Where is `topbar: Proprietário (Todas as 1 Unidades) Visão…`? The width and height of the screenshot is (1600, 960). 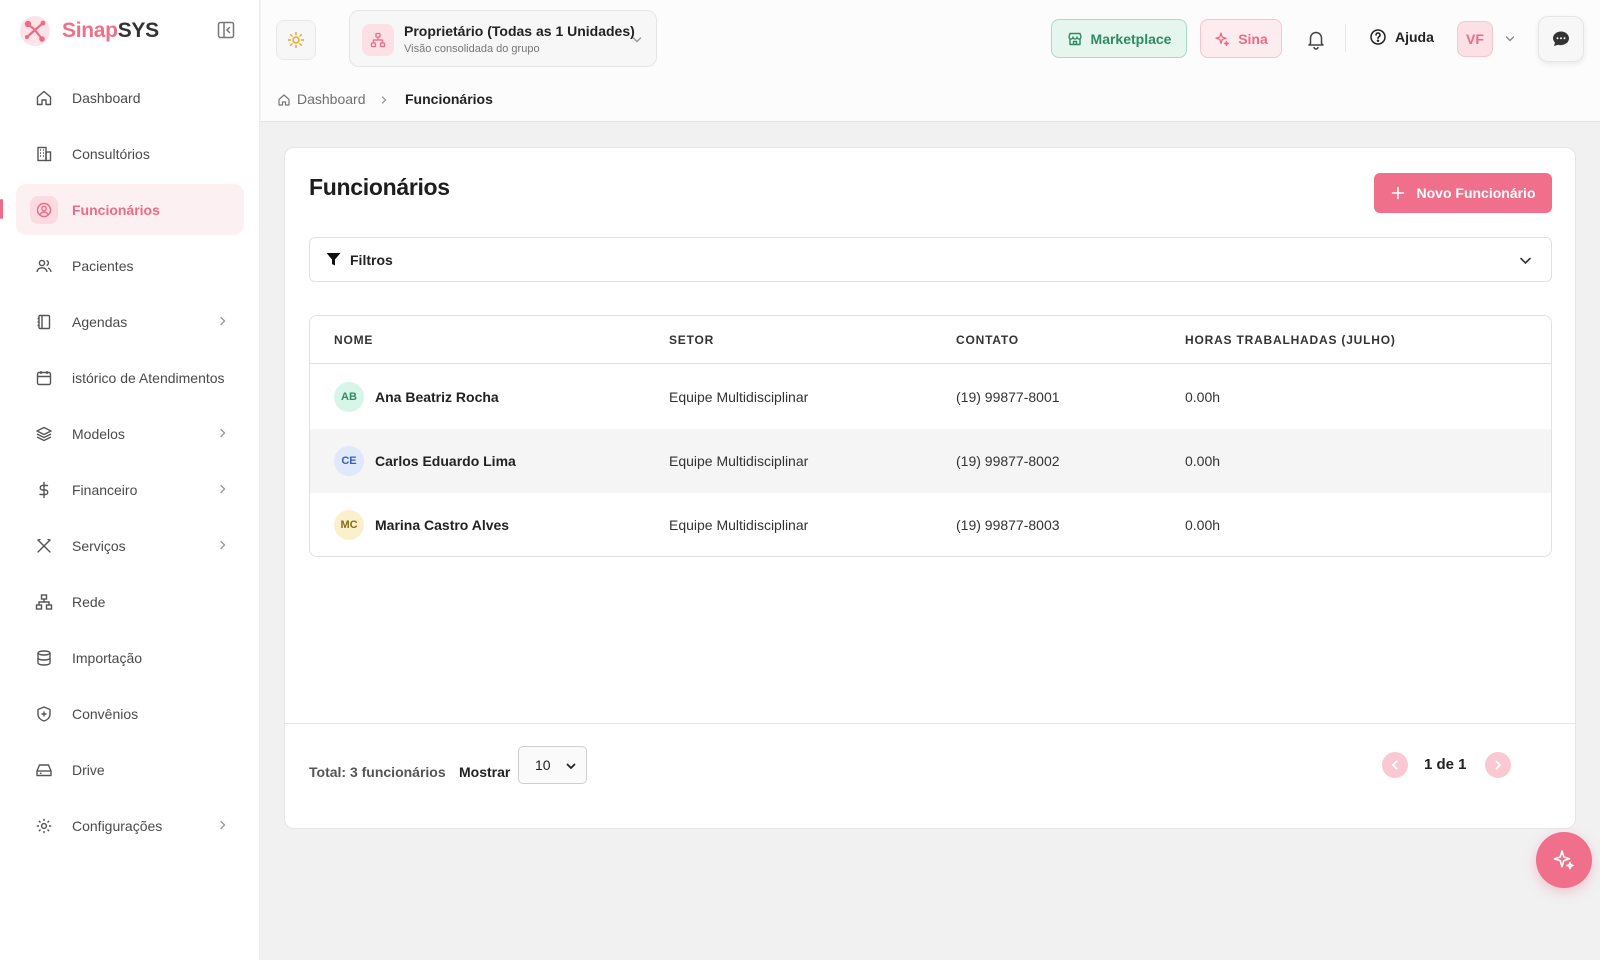
topbar: Proprietário (Todas as 1 Unidades) Visão… is located at coordinates (930, 38).